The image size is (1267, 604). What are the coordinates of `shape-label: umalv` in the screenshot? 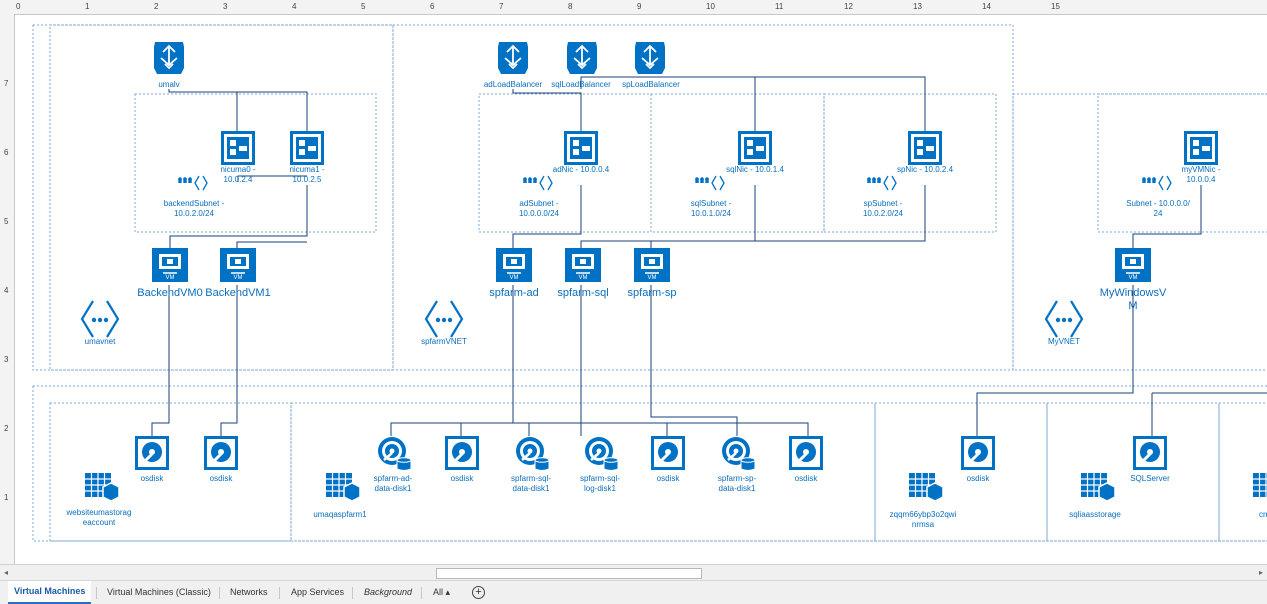 It's located at (169, 84).